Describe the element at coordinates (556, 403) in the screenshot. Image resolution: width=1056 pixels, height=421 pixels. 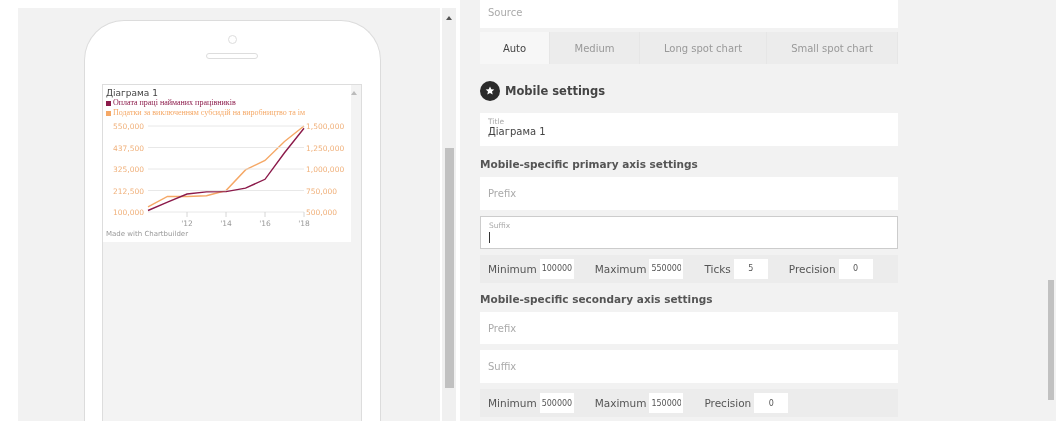
I see `number-field: 500000` at that location.